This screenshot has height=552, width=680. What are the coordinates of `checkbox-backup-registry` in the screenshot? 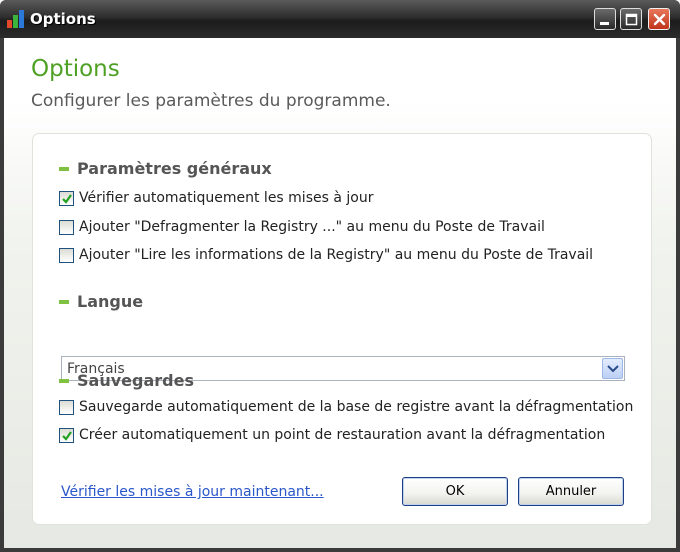 It's located at (66, 407).